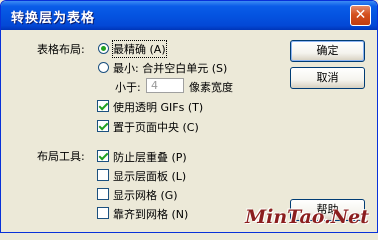 This screenshot has height=240, width=378. What do you see at coordinates (61, 49) in the screenshot?
I see `table-layout-label: 表格布局:` at bounding box center [61, 49].